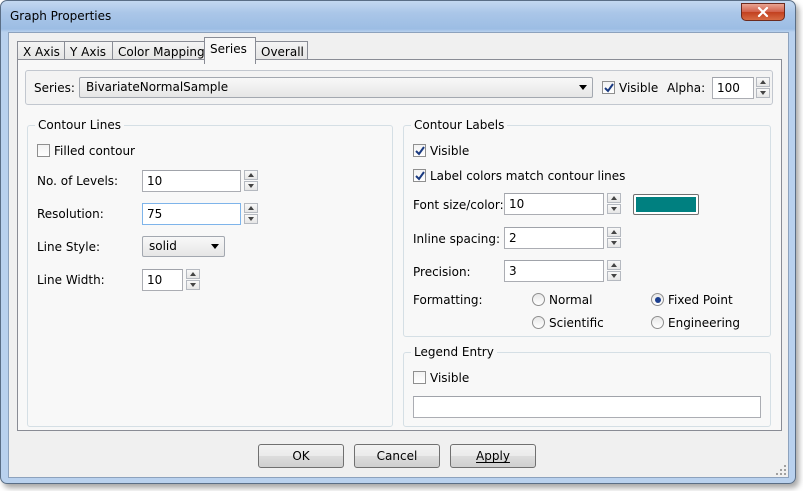 The width and height of the screenshot is (803, 491). What do you see at coordinates (639, 88) in the screenshot?
I see `series-visible-label: Visible` at bounding box center [639, 88].